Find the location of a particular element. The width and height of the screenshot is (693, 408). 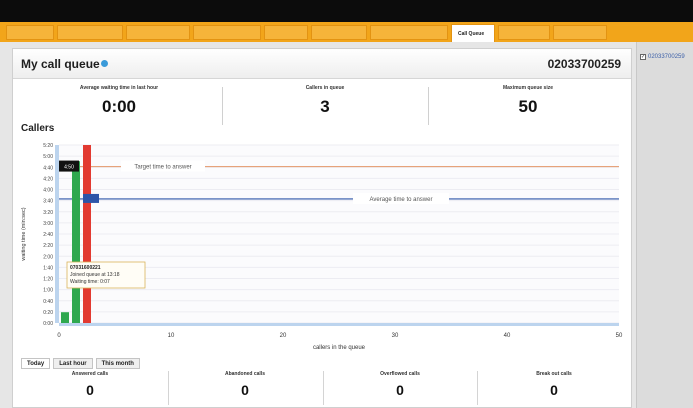

queue-checkbox: ✓ is located at coordinates (643, 57).